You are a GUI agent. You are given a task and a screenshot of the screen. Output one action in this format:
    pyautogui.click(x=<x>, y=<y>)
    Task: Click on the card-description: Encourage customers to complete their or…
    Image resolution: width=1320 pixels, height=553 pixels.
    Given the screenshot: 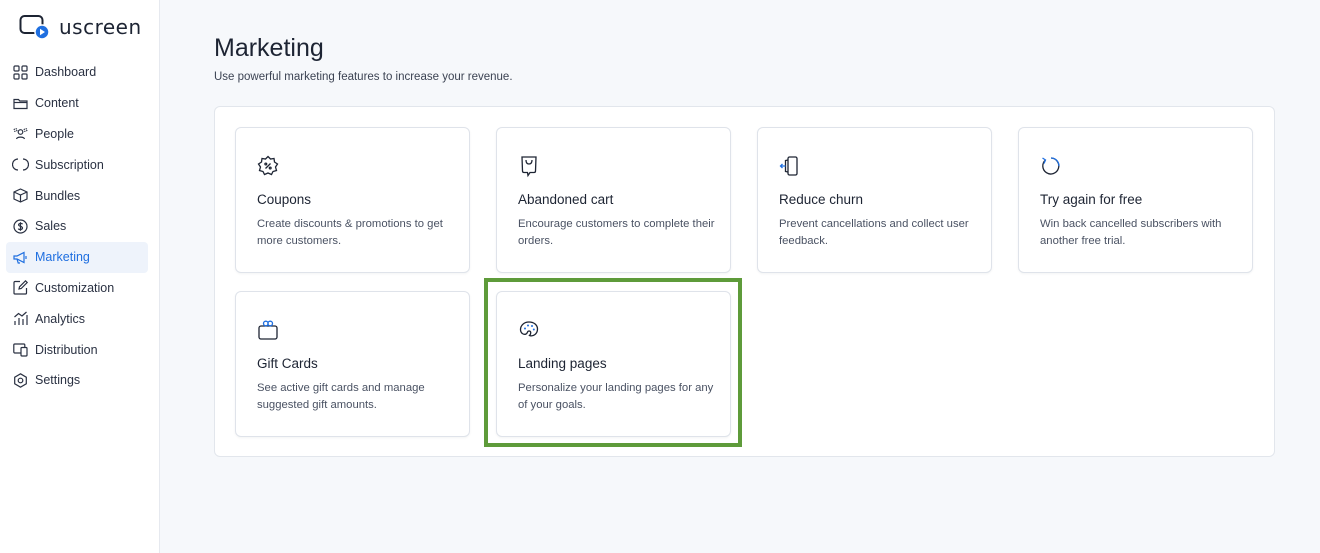 What is the action you would take?
    pyautogui.click(x=616, y=232)
    